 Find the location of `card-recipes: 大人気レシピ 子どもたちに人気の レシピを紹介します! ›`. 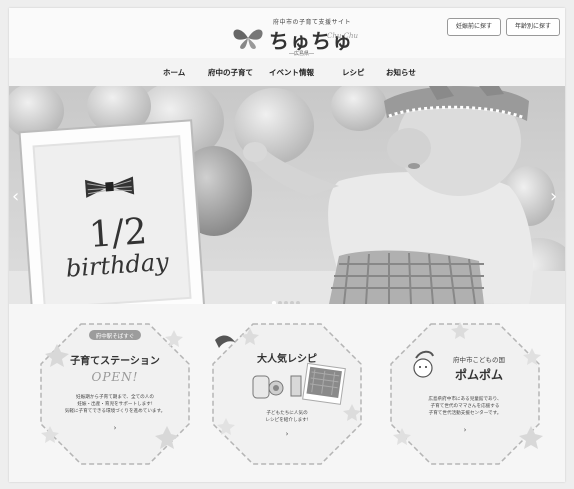

card-recipes: 大人気レシピ 子どもたちに人気の レシピを紹介します! › is located at coordinates (287, 394).